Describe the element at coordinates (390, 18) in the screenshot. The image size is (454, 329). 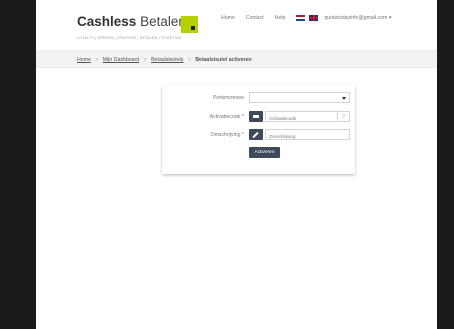
I see `chevron-down-icon: ▾` at that location.